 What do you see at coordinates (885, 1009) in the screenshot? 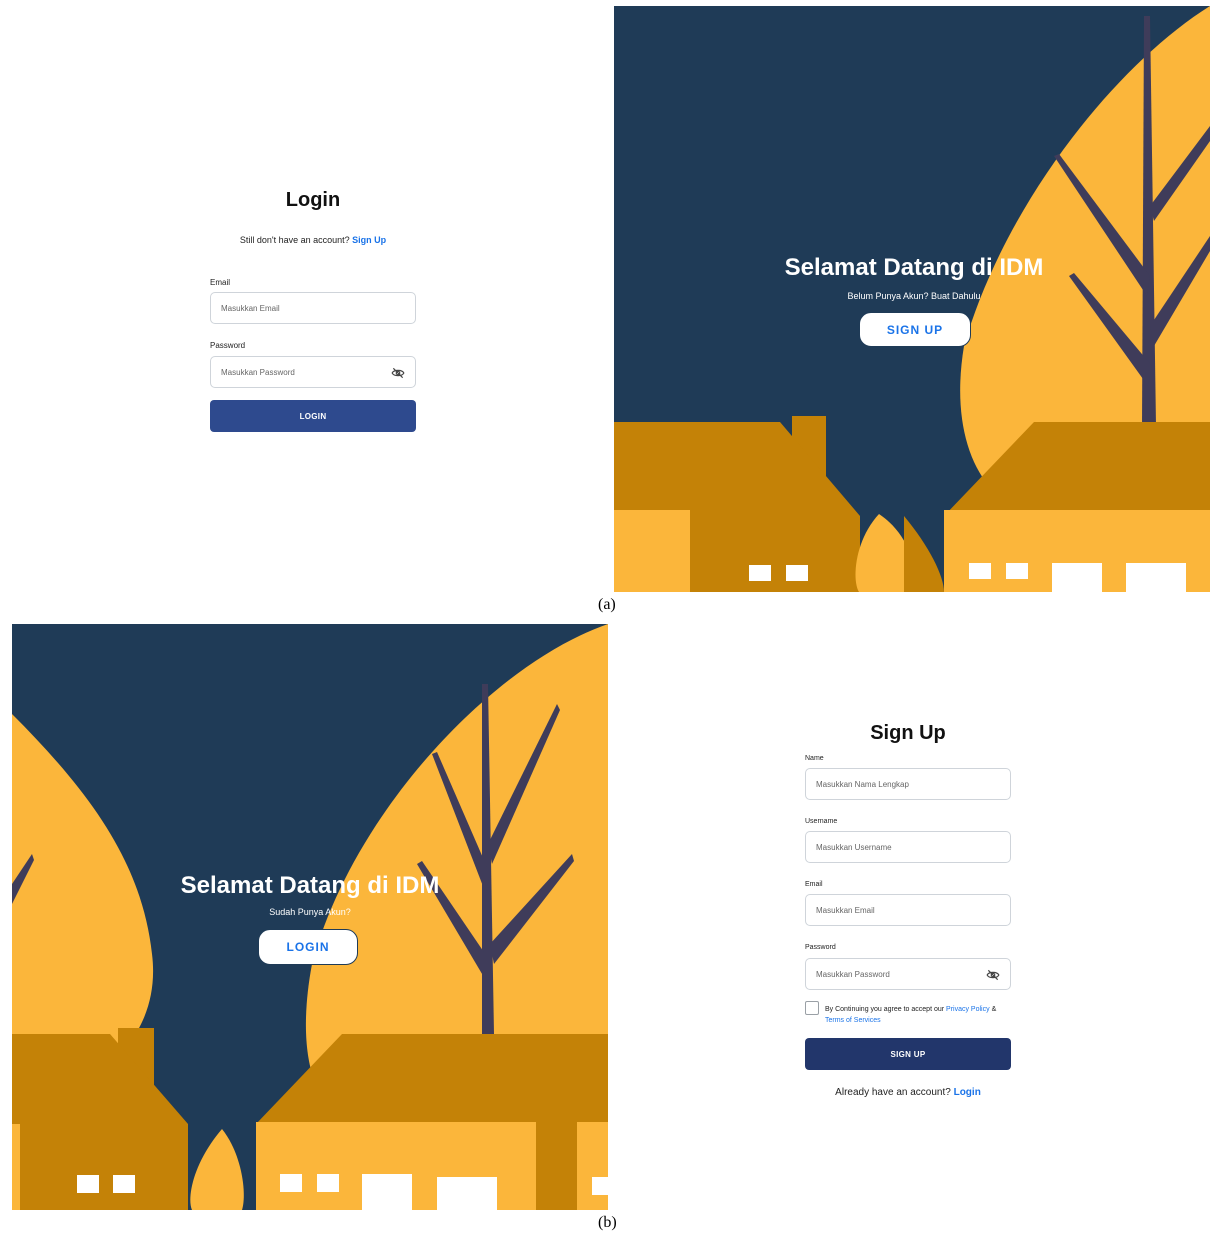
I see `terms-lead: By Continuing you agree to accept our` at bounding box center [885, 1009].